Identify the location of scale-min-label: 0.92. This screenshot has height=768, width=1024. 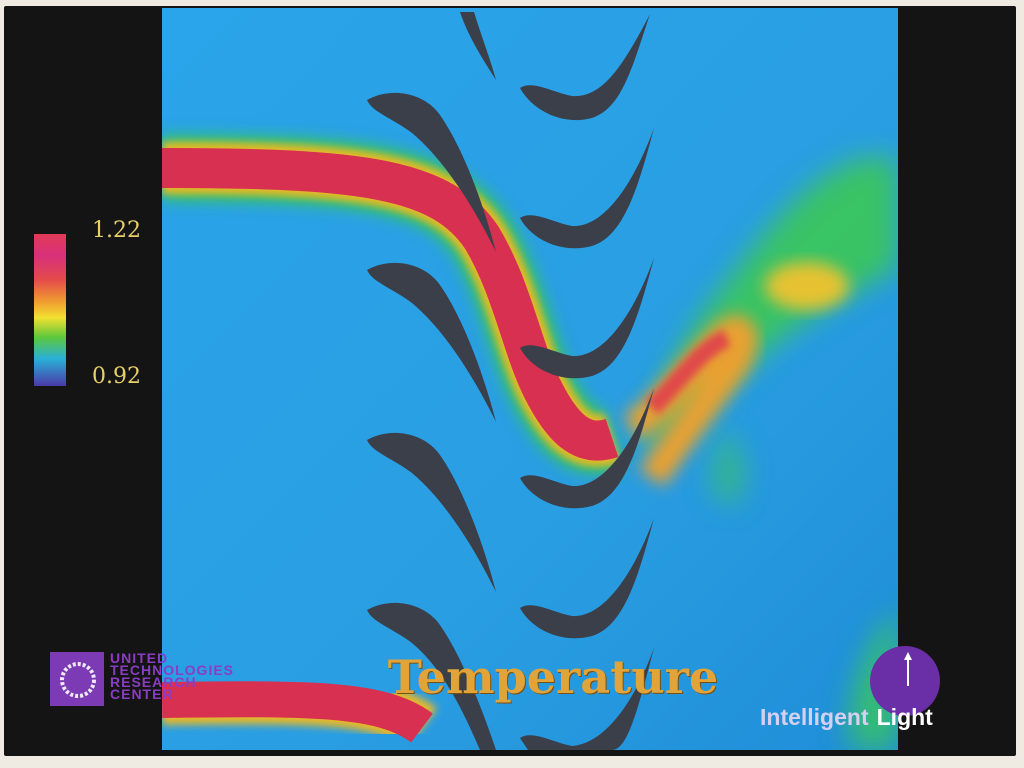
(116, 376).